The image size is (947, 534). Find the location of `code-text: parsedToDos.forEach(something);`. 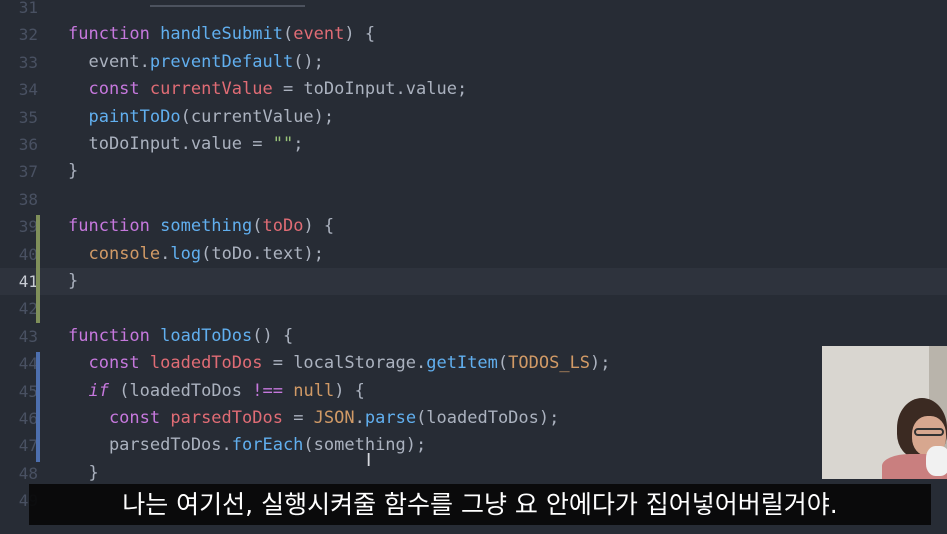

code-text: parsedToDos.forEach(something); is located at coordinates (247, 445).